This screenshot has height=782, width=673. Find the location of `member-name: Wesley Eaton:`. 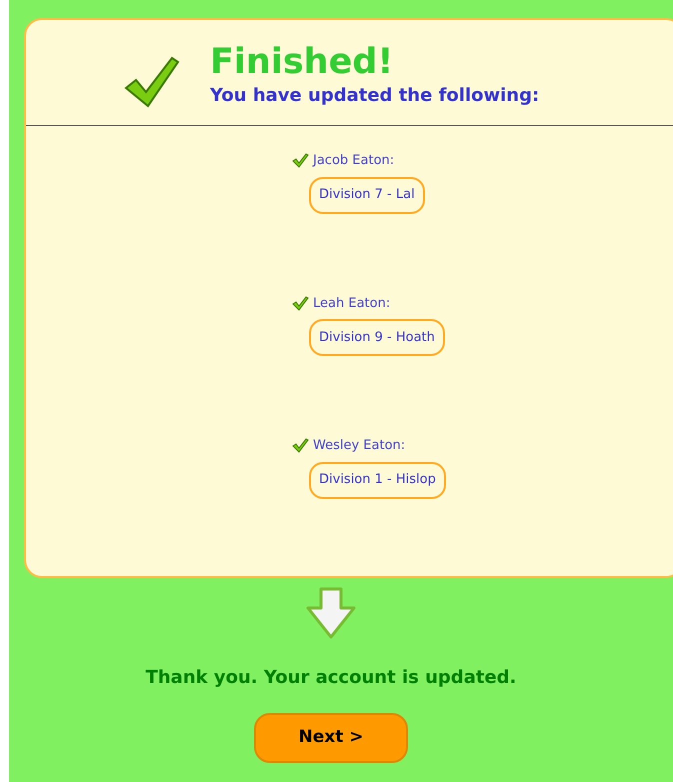

member-name: Wesley Eaton: is located at coordinates (359, 446).